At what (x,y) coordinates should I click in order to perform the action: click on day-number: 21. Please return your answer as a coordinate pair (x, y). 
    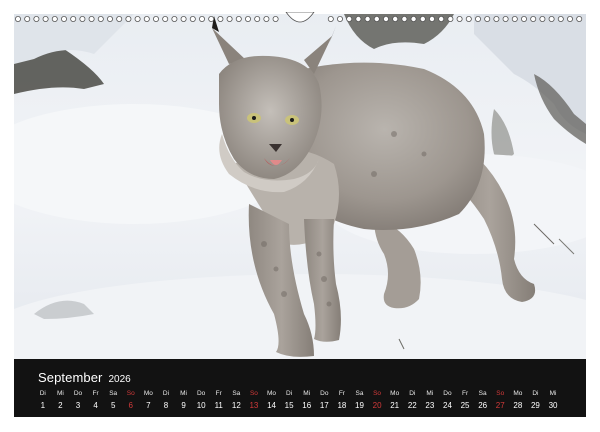
    Looking at the image, I should click on (395, 405).